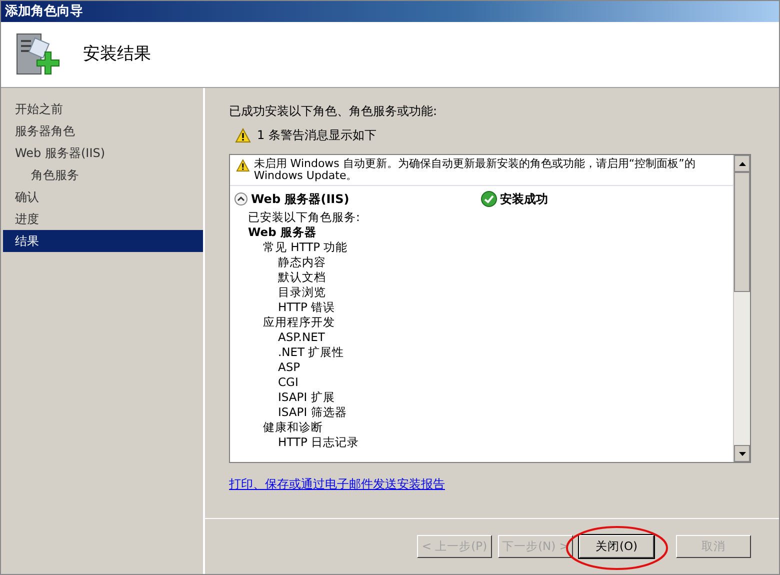 The width and height of the screenshot is (780, 575). What do you see at coordinates (300, 199) in the screenshot?
I see `role-name: Web 服务器(IIS)` at bounding box center [300, 199].